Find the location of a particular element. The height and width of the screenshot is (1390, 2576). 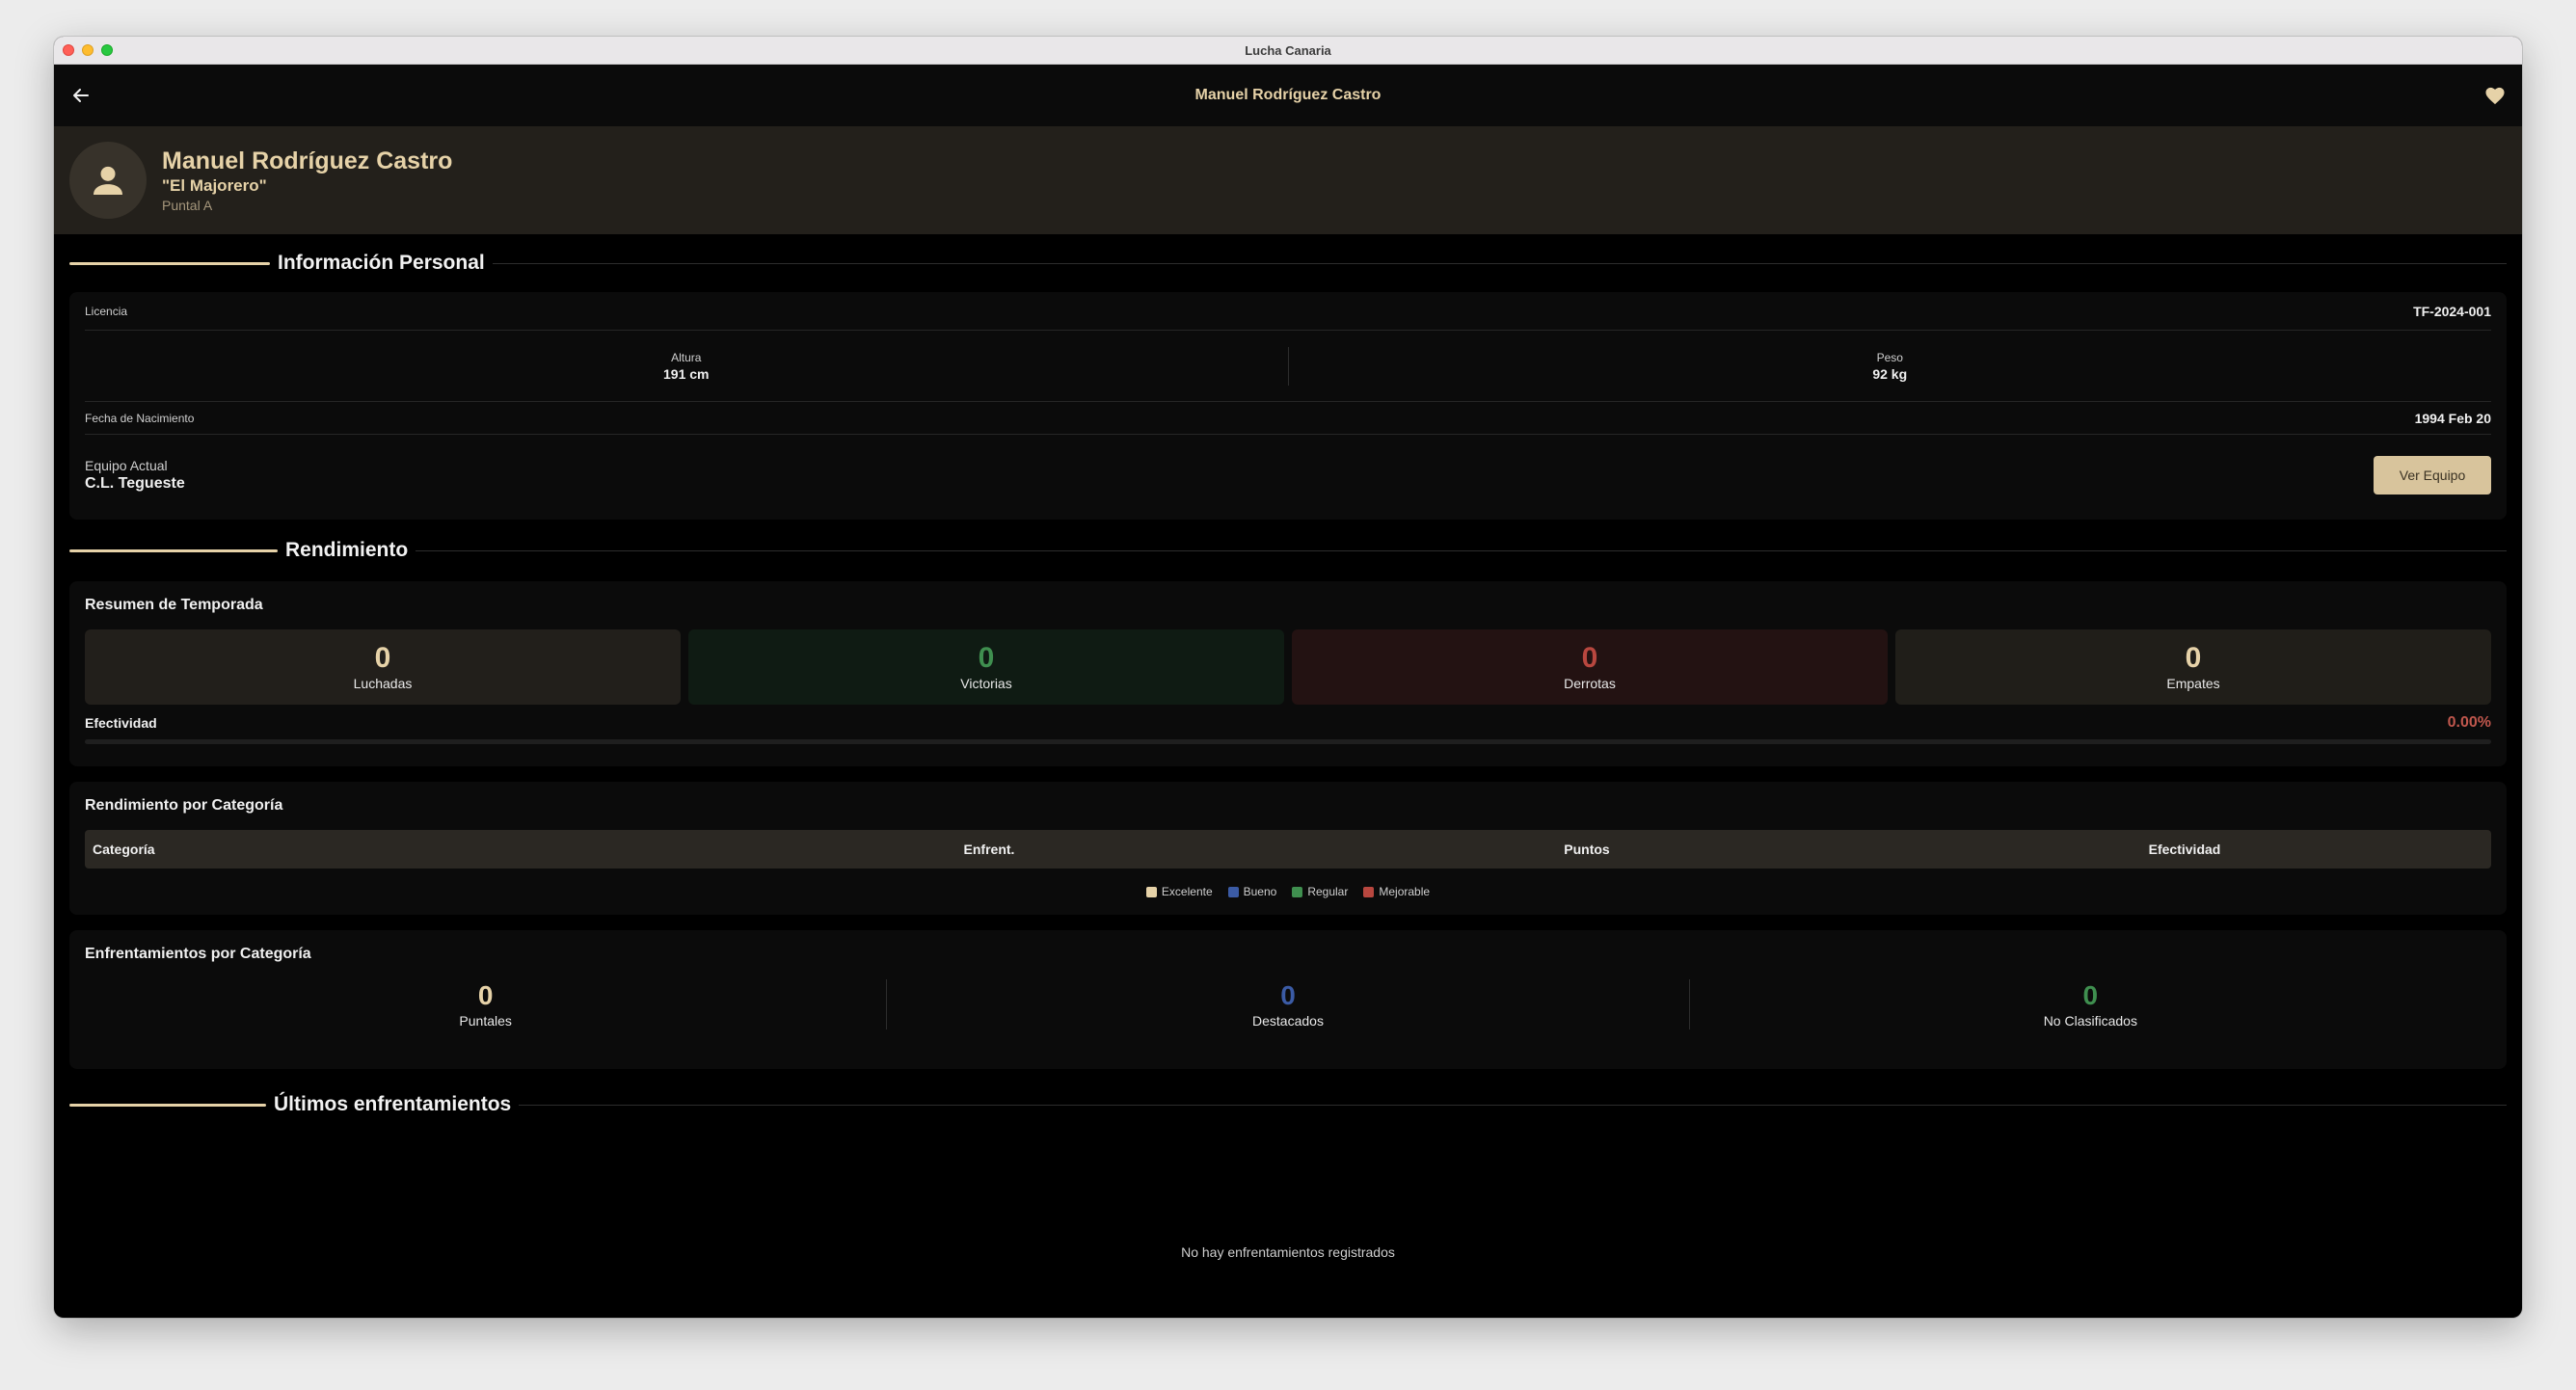

view-team-button: Ver Equipo is located at coordinates (2432, 475).